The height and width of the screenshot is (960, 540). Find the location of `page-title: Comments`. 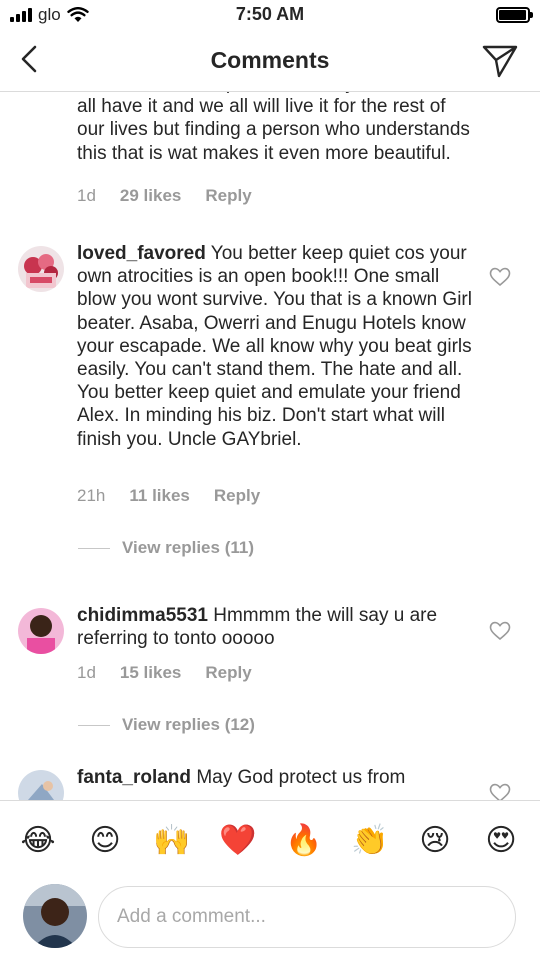

page-title: Comments is located at coordinates (270, 60).